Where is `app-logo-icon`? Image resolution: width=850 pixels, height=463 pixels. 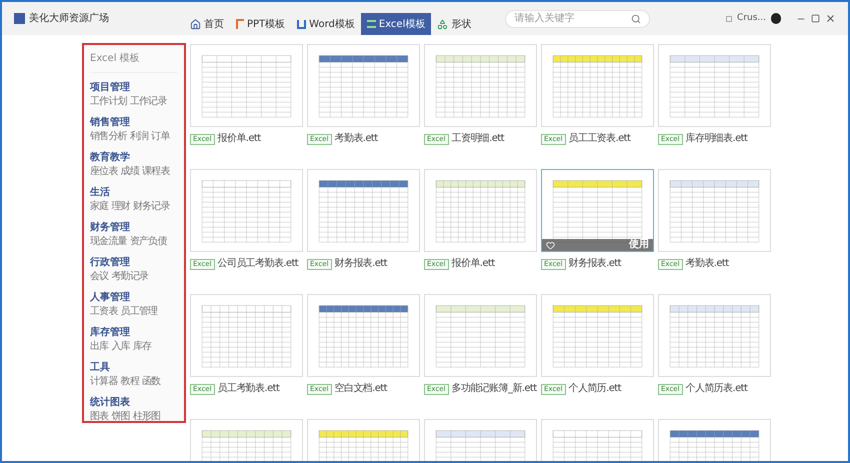
app-logo-icon is located at coordinates (19, 18).